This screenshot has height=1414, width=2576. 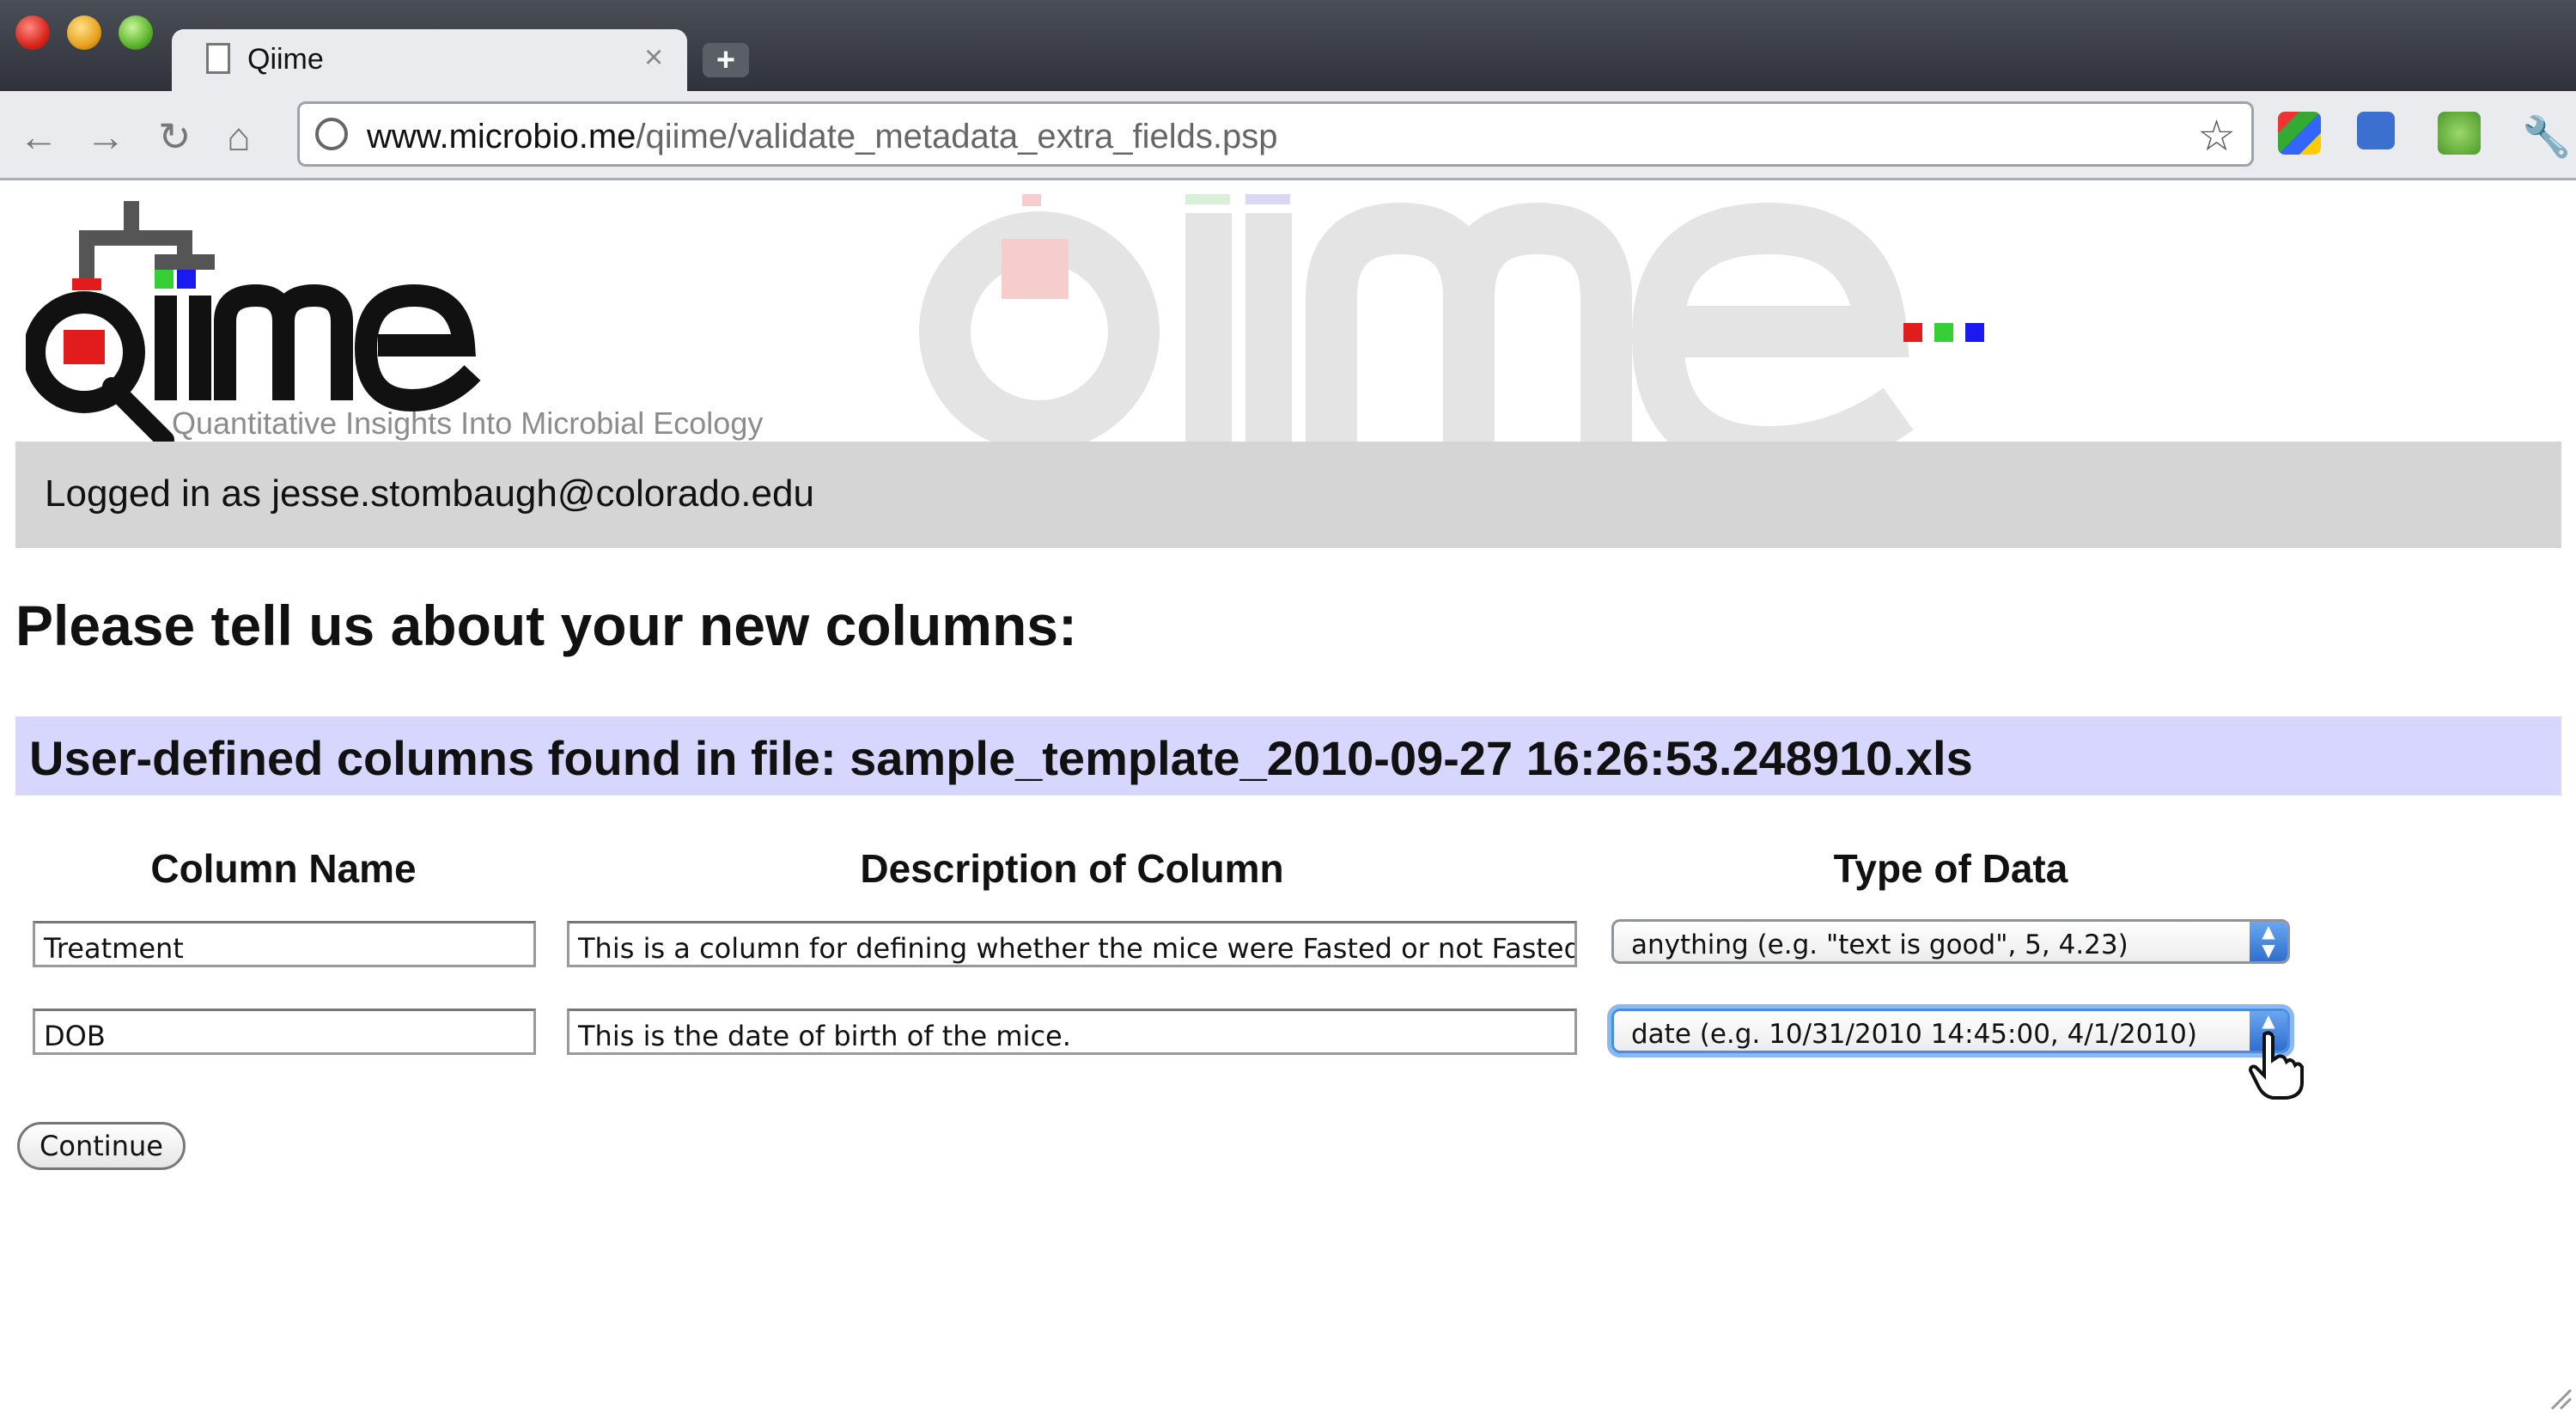 What do you see at coordinates (175, 136) in the screenshot?
I see `reload-icon: ↻` at bounding box center [175, 136].